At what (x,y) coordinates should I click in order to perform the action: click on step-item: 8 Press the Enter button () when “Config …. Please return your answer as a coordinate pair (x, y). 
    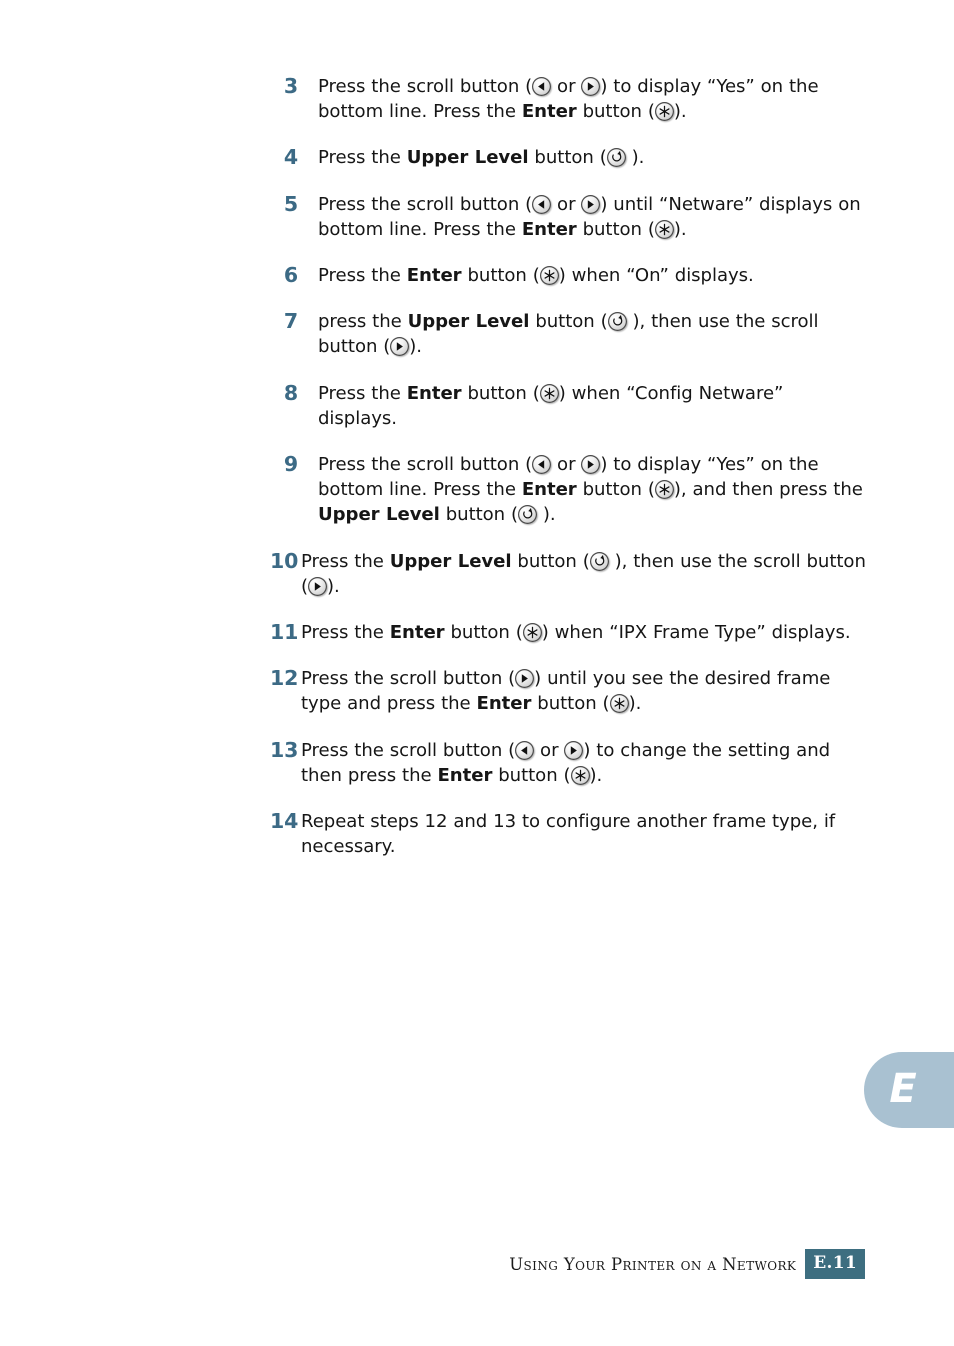
    Looking at the image, I should click on (574, 406).